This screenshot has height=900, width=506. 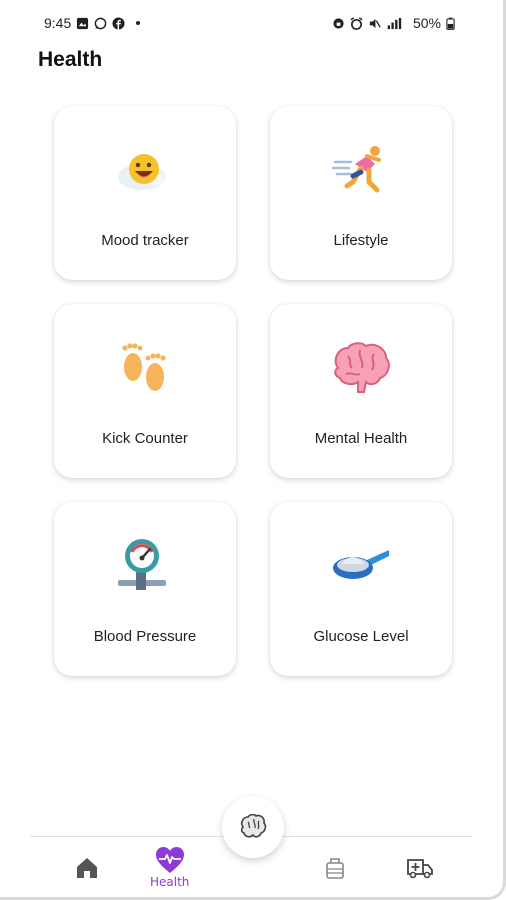 I want to click on nav-emergency, so click(x=420, y=868).